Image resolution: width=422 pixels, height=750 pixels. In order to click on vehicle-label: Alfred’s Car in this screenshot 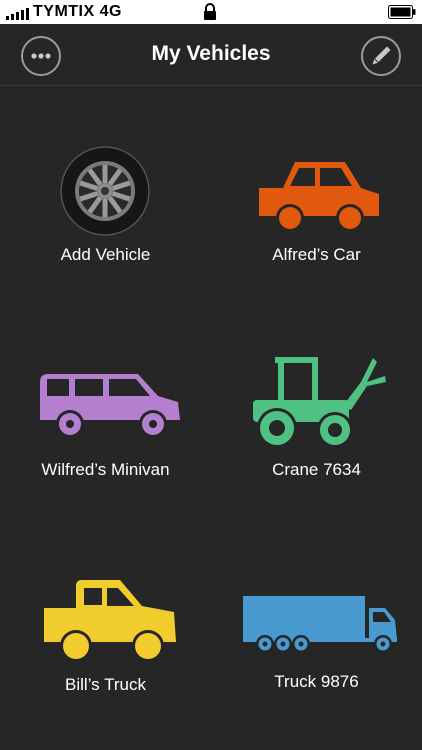, I will do `click(316, 254)`.